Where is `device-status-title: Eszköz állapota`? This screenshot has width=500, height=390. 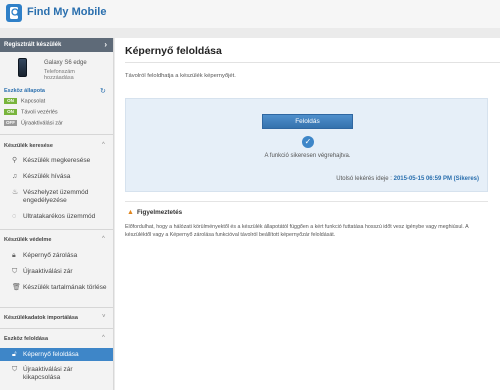
device-status-title: Eszköz állapota is located at coordinates (24, 91).